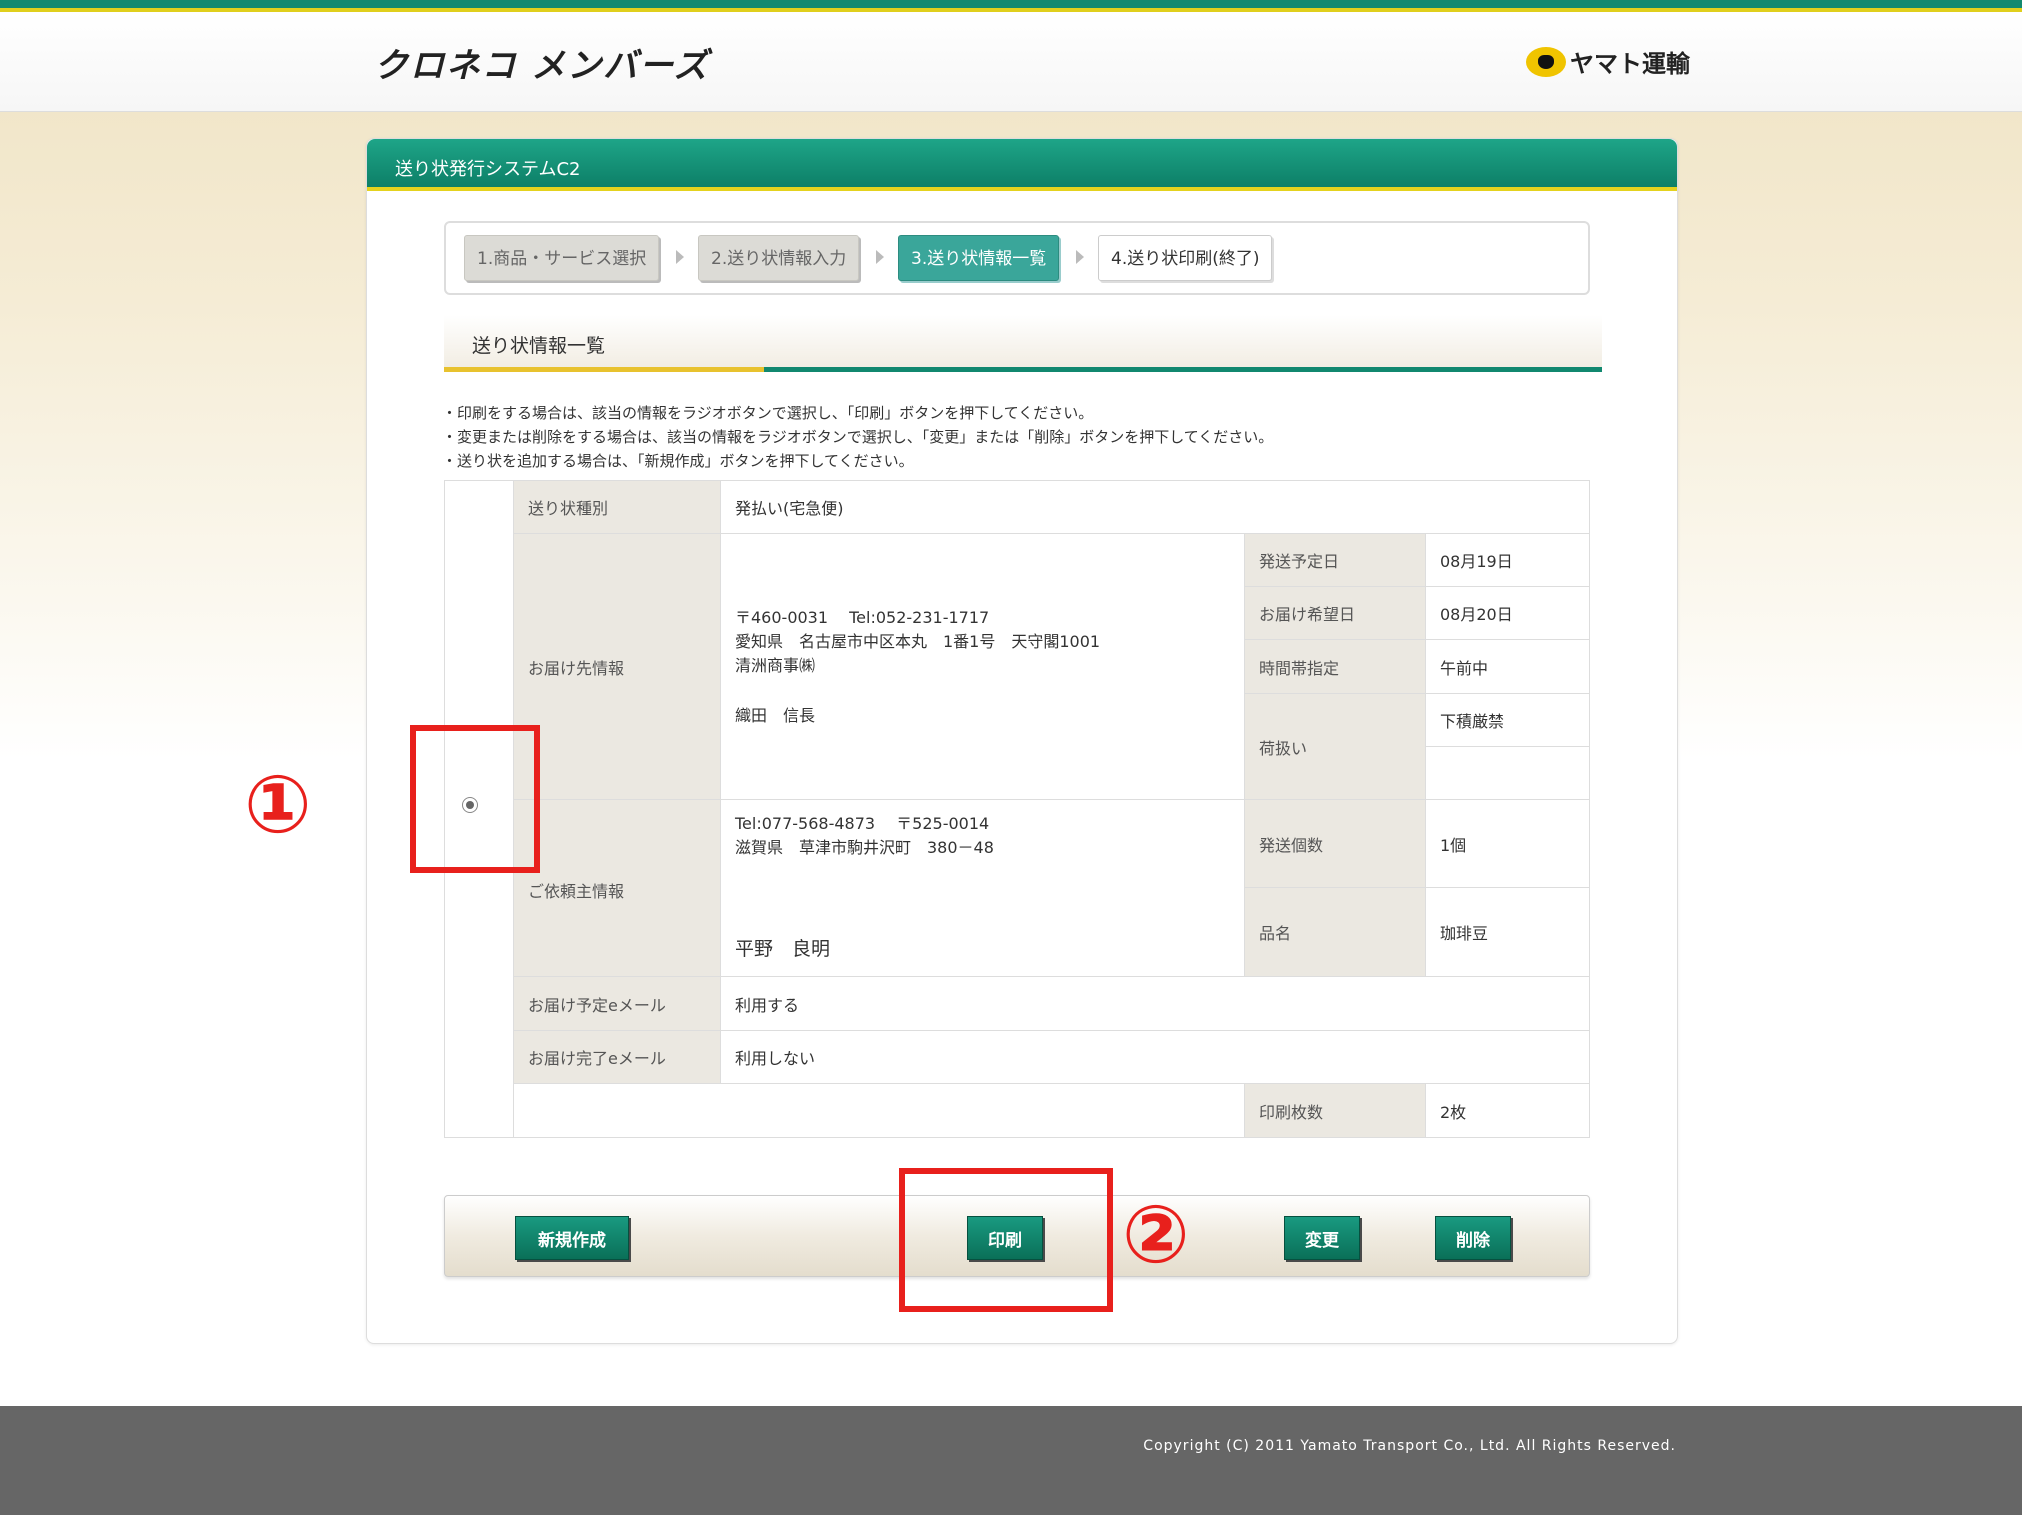 Image resolution: width=2022 pixels, height=1515 pixels. Describe the element at coordinates (779, 258) in the screenshot. I see `step-2: 2.送り状情報入力` at that location.